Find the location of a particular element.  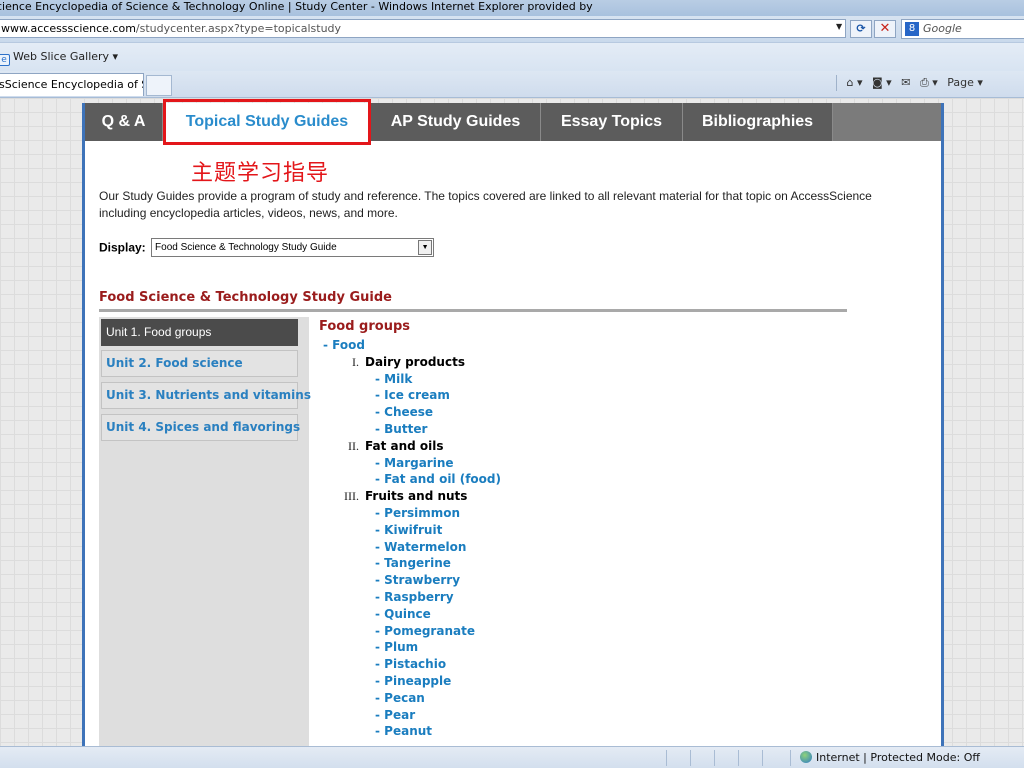

command-separator is located at coordinates (836, 83).